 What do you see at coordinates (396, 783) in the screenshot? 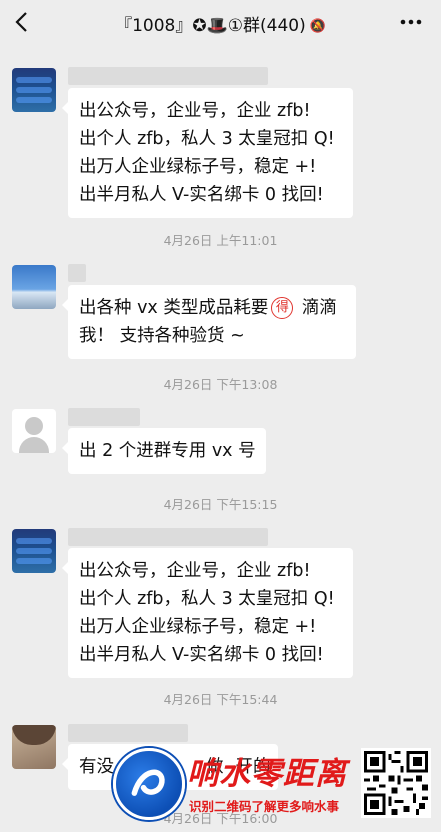
I see `qr-code-icon` at bounding box center [396, 783].